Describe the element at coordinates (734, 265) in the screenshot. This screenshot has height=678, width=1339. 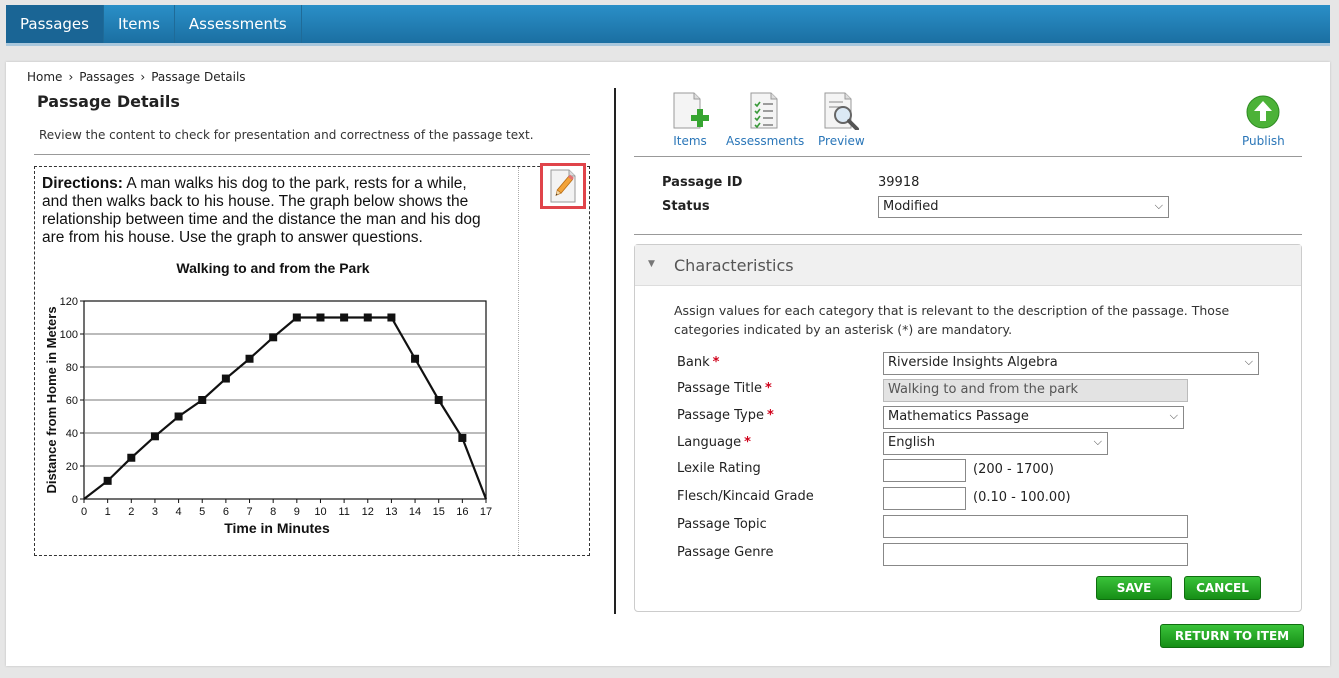
I see `characteristics-title: Characteristics` at that location.